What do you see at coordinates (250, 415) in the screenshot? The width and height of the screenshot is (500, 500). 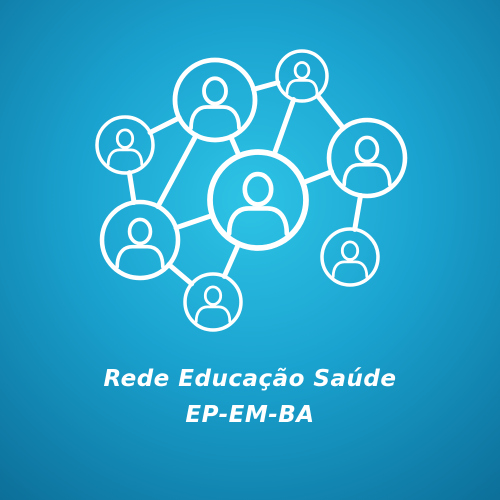 I see `caption-line-2: EP-EM-BA` at bounding box center [250, 415].